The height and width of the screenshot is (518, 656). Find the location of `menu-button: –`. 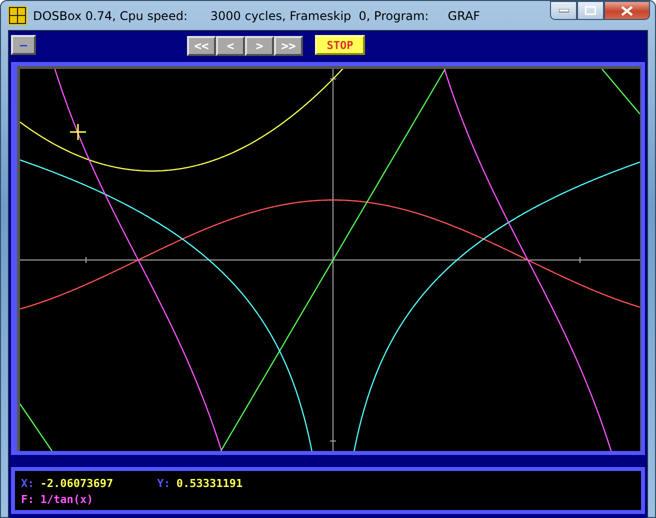

menu-button: – is located at coordinates (23, 45).